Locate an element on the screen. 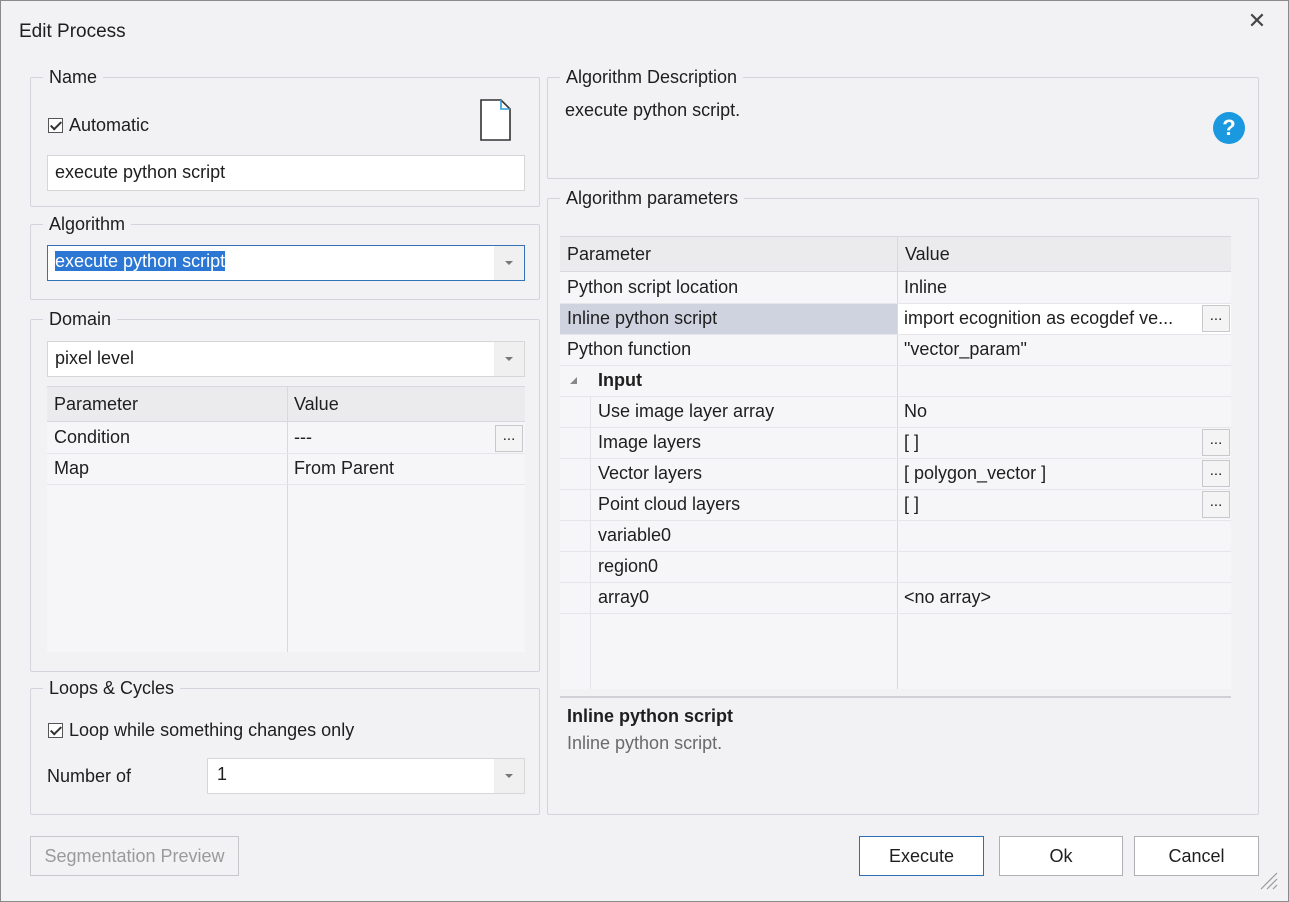 Image resolution: width=1289 pixels, height=902 pixels. row-param: Python function is located at coordinates (629, 349).